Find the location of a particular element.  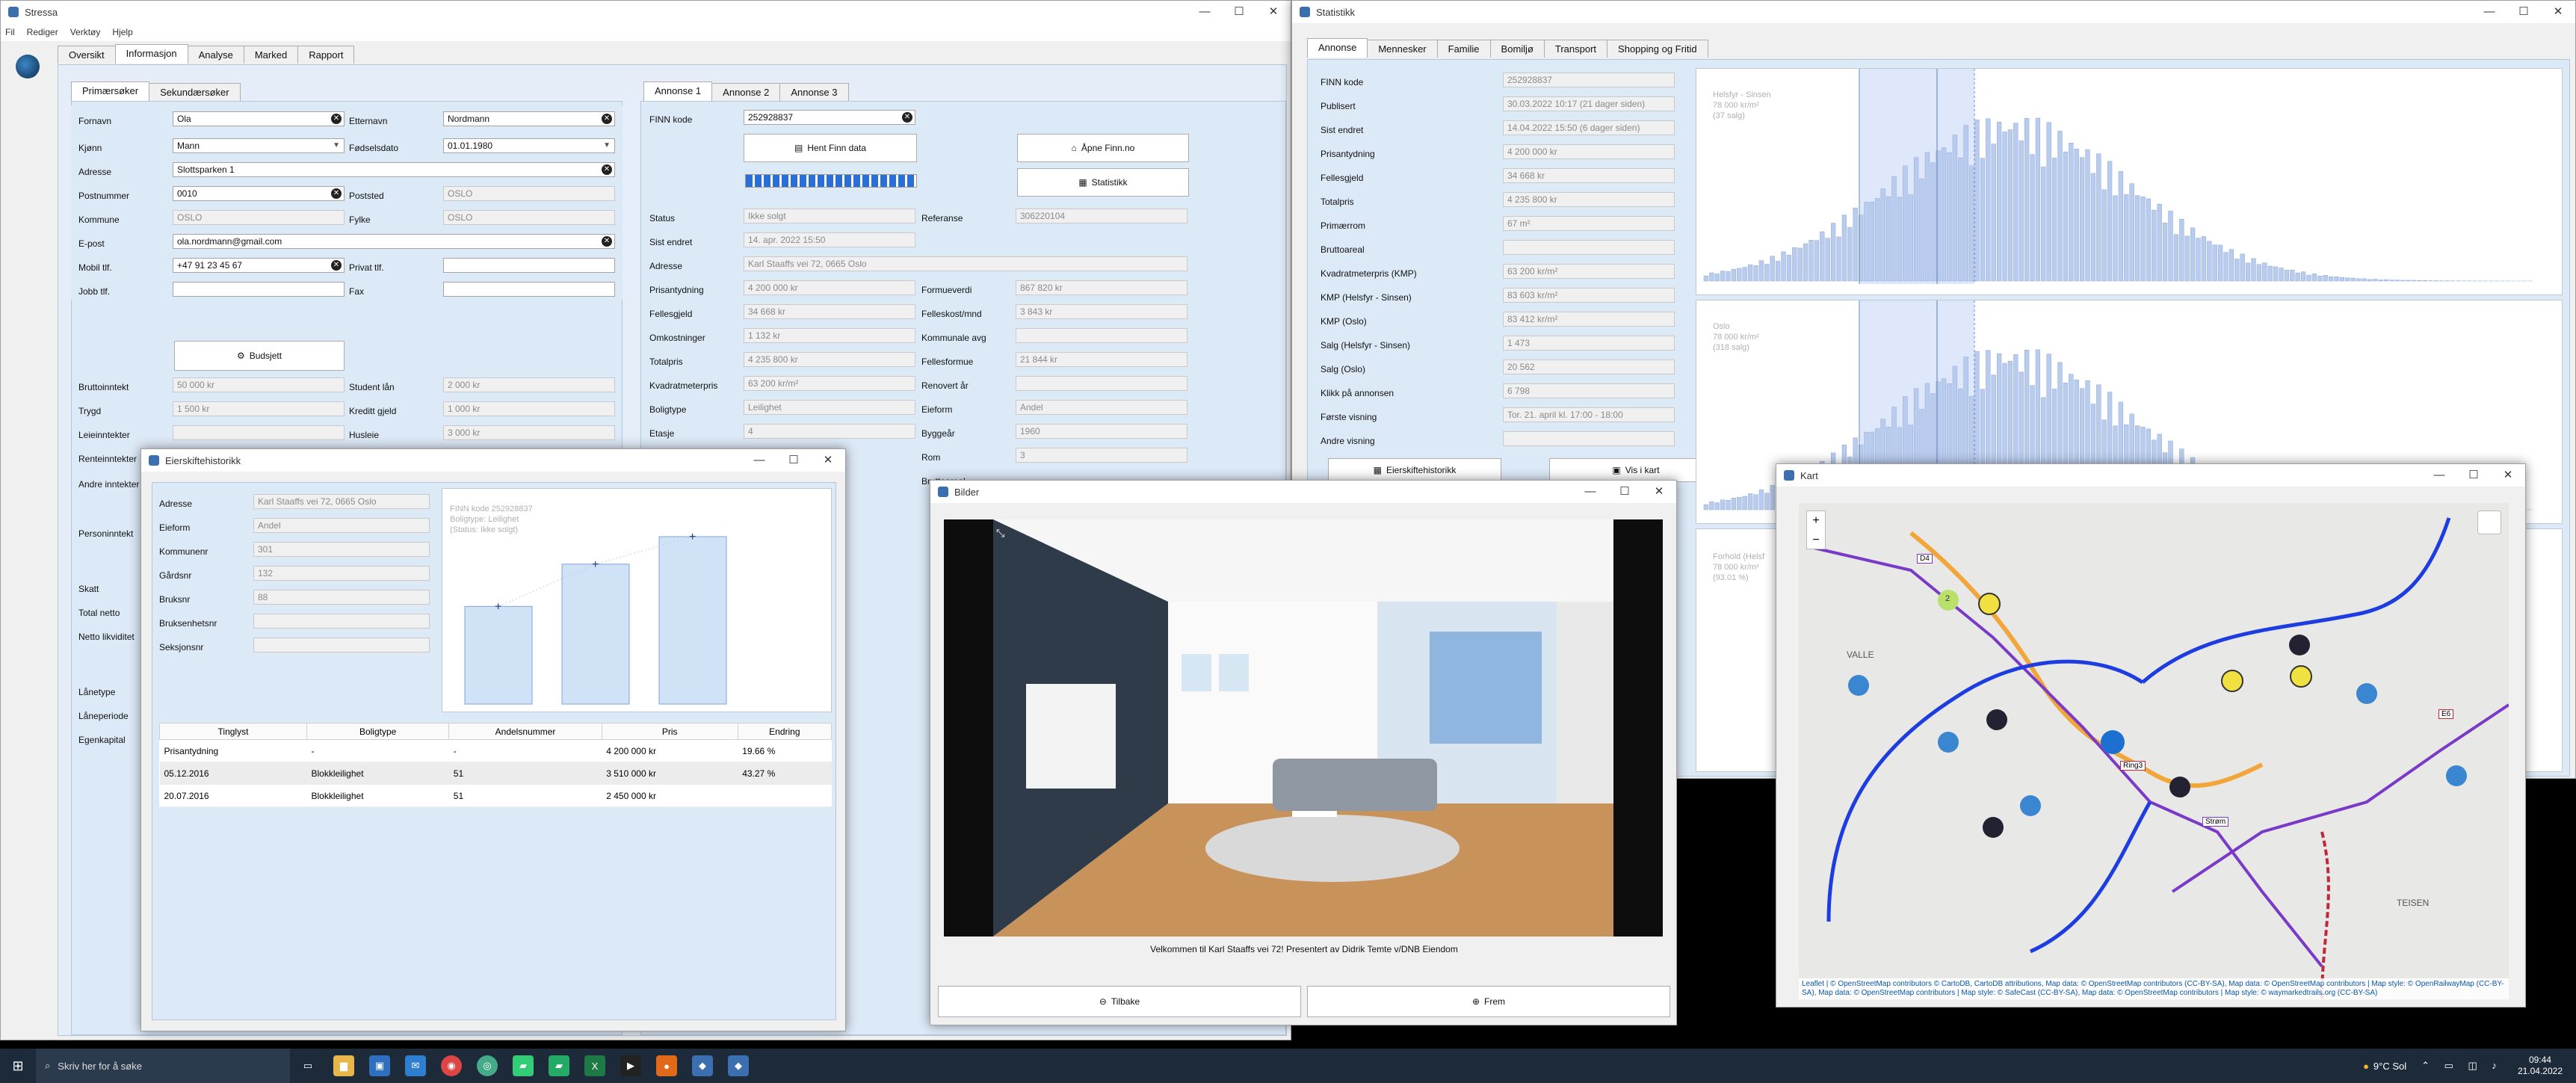

task-view-icon: ▭ is located at coordinates (307, 1066).